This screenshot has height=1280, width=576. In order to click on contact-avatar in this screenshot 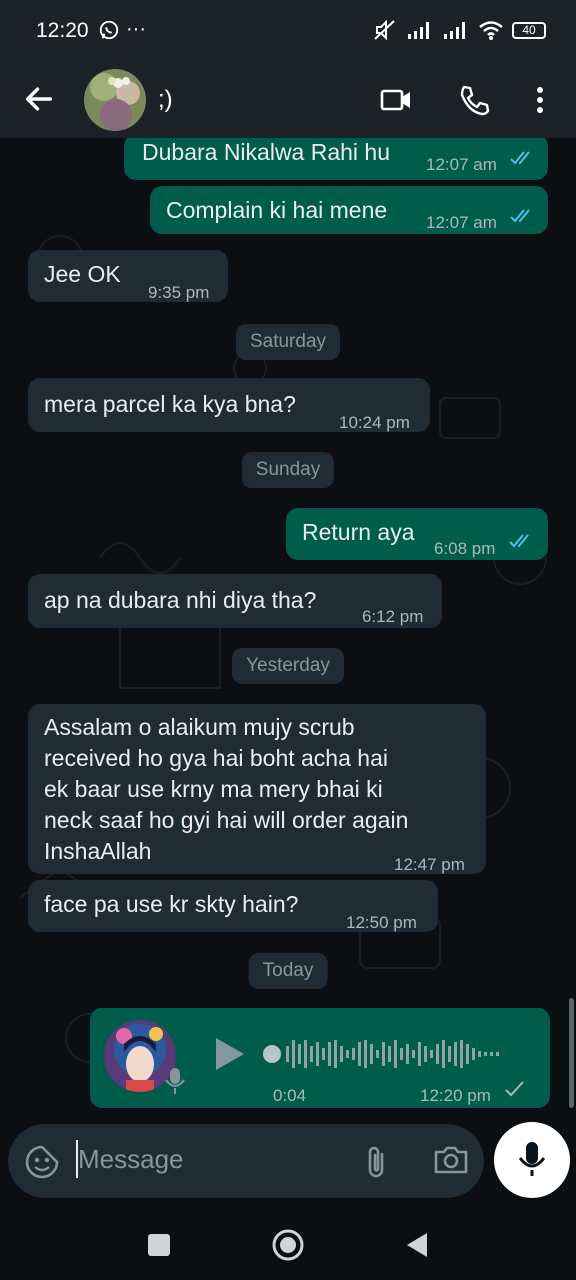, I will do `click(115, 100)`.